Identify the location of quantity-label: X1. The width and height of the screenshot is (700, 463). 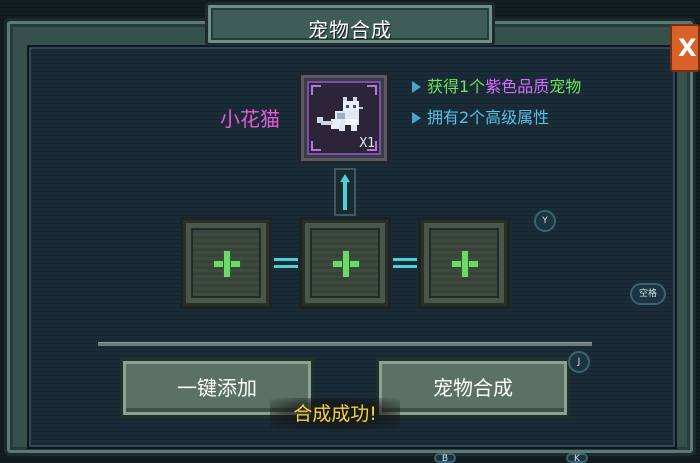
(367, 143).